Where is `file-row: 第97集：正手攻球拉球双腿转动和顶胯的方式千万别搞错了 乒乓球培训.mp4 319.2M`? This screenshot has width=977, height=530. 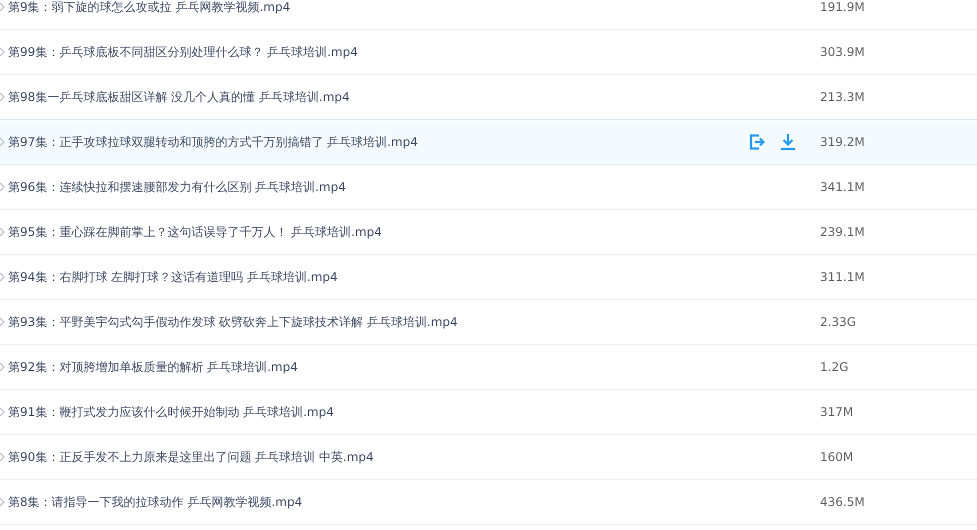
file-row: 第97集：正手攻球拉球双腿转动和顶胯的方式千万别搞错了 乒乓球培训.mp4 319.2M is located at coordinates (488, 142).